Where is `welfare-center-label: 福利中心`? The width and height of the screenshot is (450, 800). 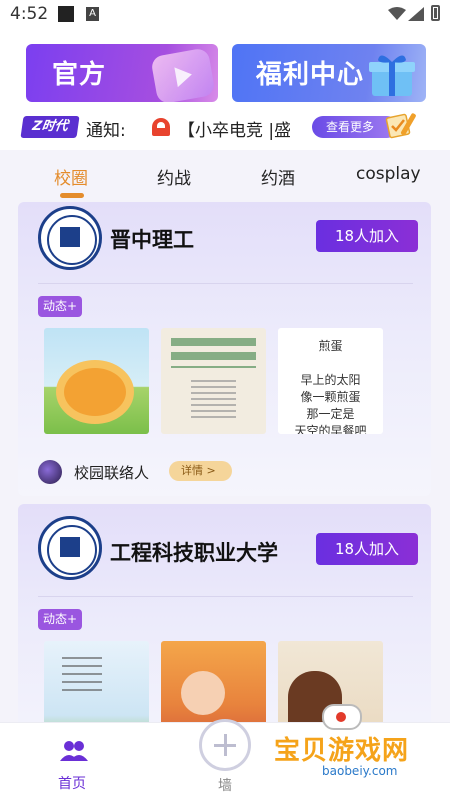 welfare-center-label: 福利中心 is located at coordinates (310, 75).